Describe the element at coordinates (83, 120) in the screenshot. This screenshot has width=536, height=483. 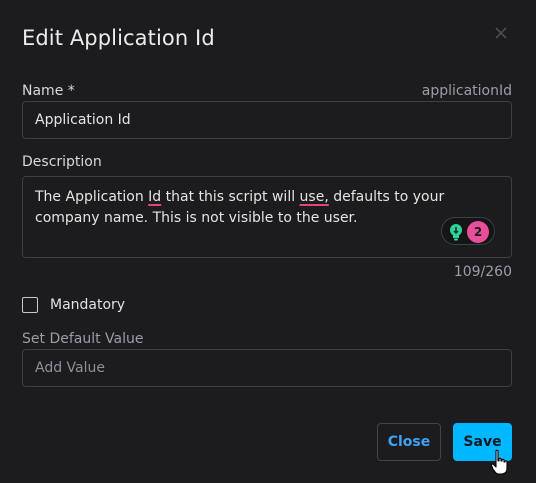
I see `name-input-value: Application Id` at that location.